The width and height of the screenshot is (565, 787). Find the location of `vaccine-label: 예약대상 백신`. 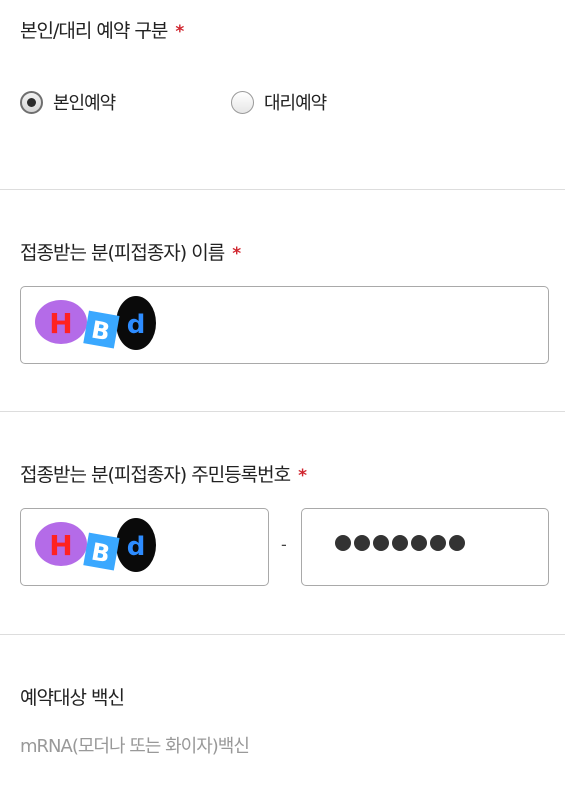

vaccine-label: 예약대상 백신 is located at coordinates (72, 698).